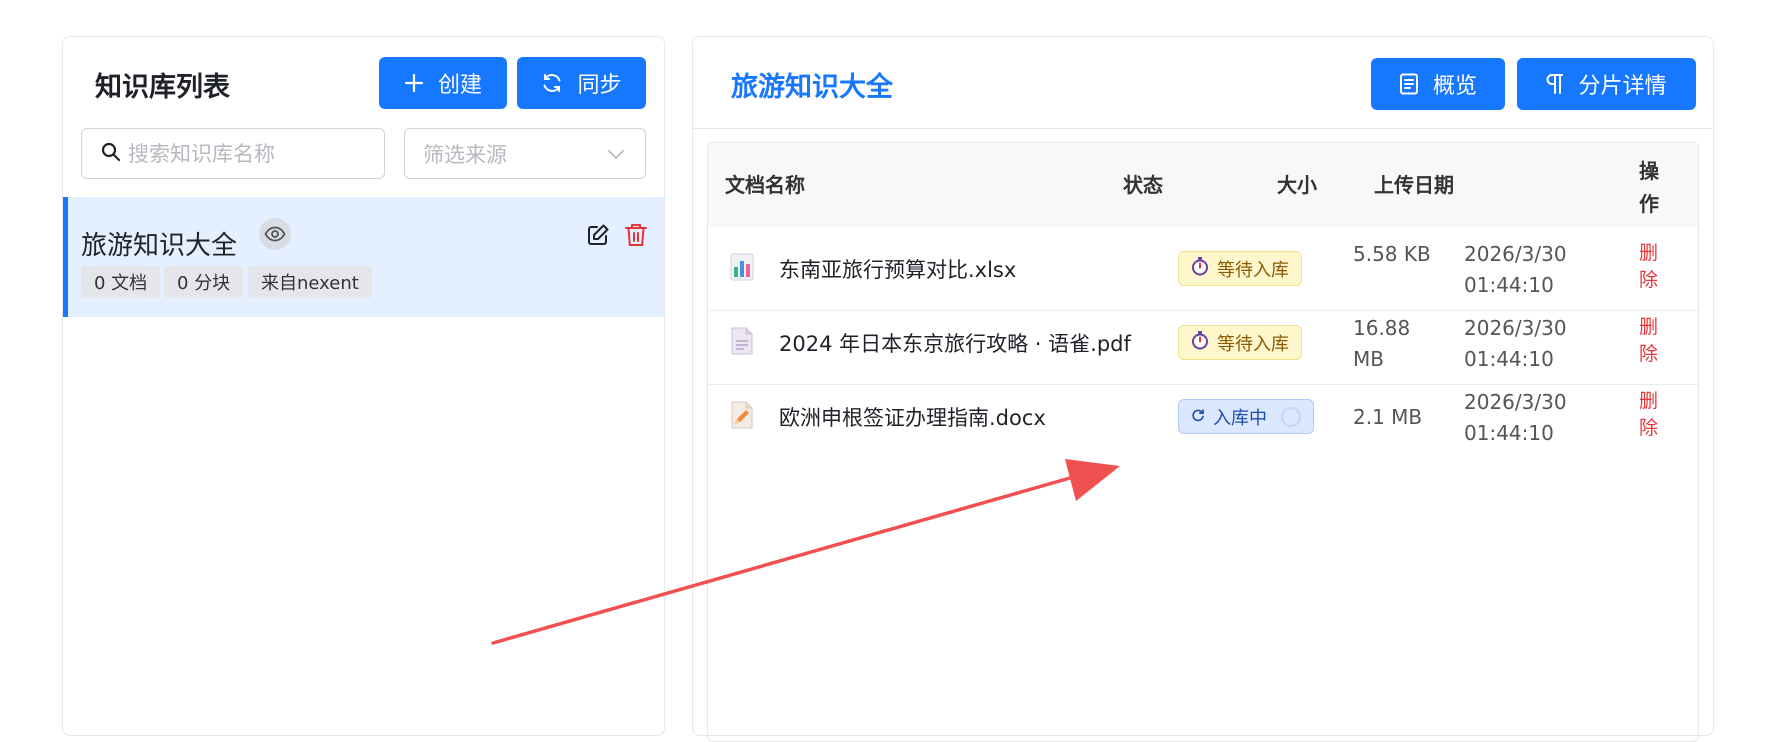 The height and width of the screenshot is (742, 1778). I want to click on file-size: 16.88 MB, so click(1382, 343).